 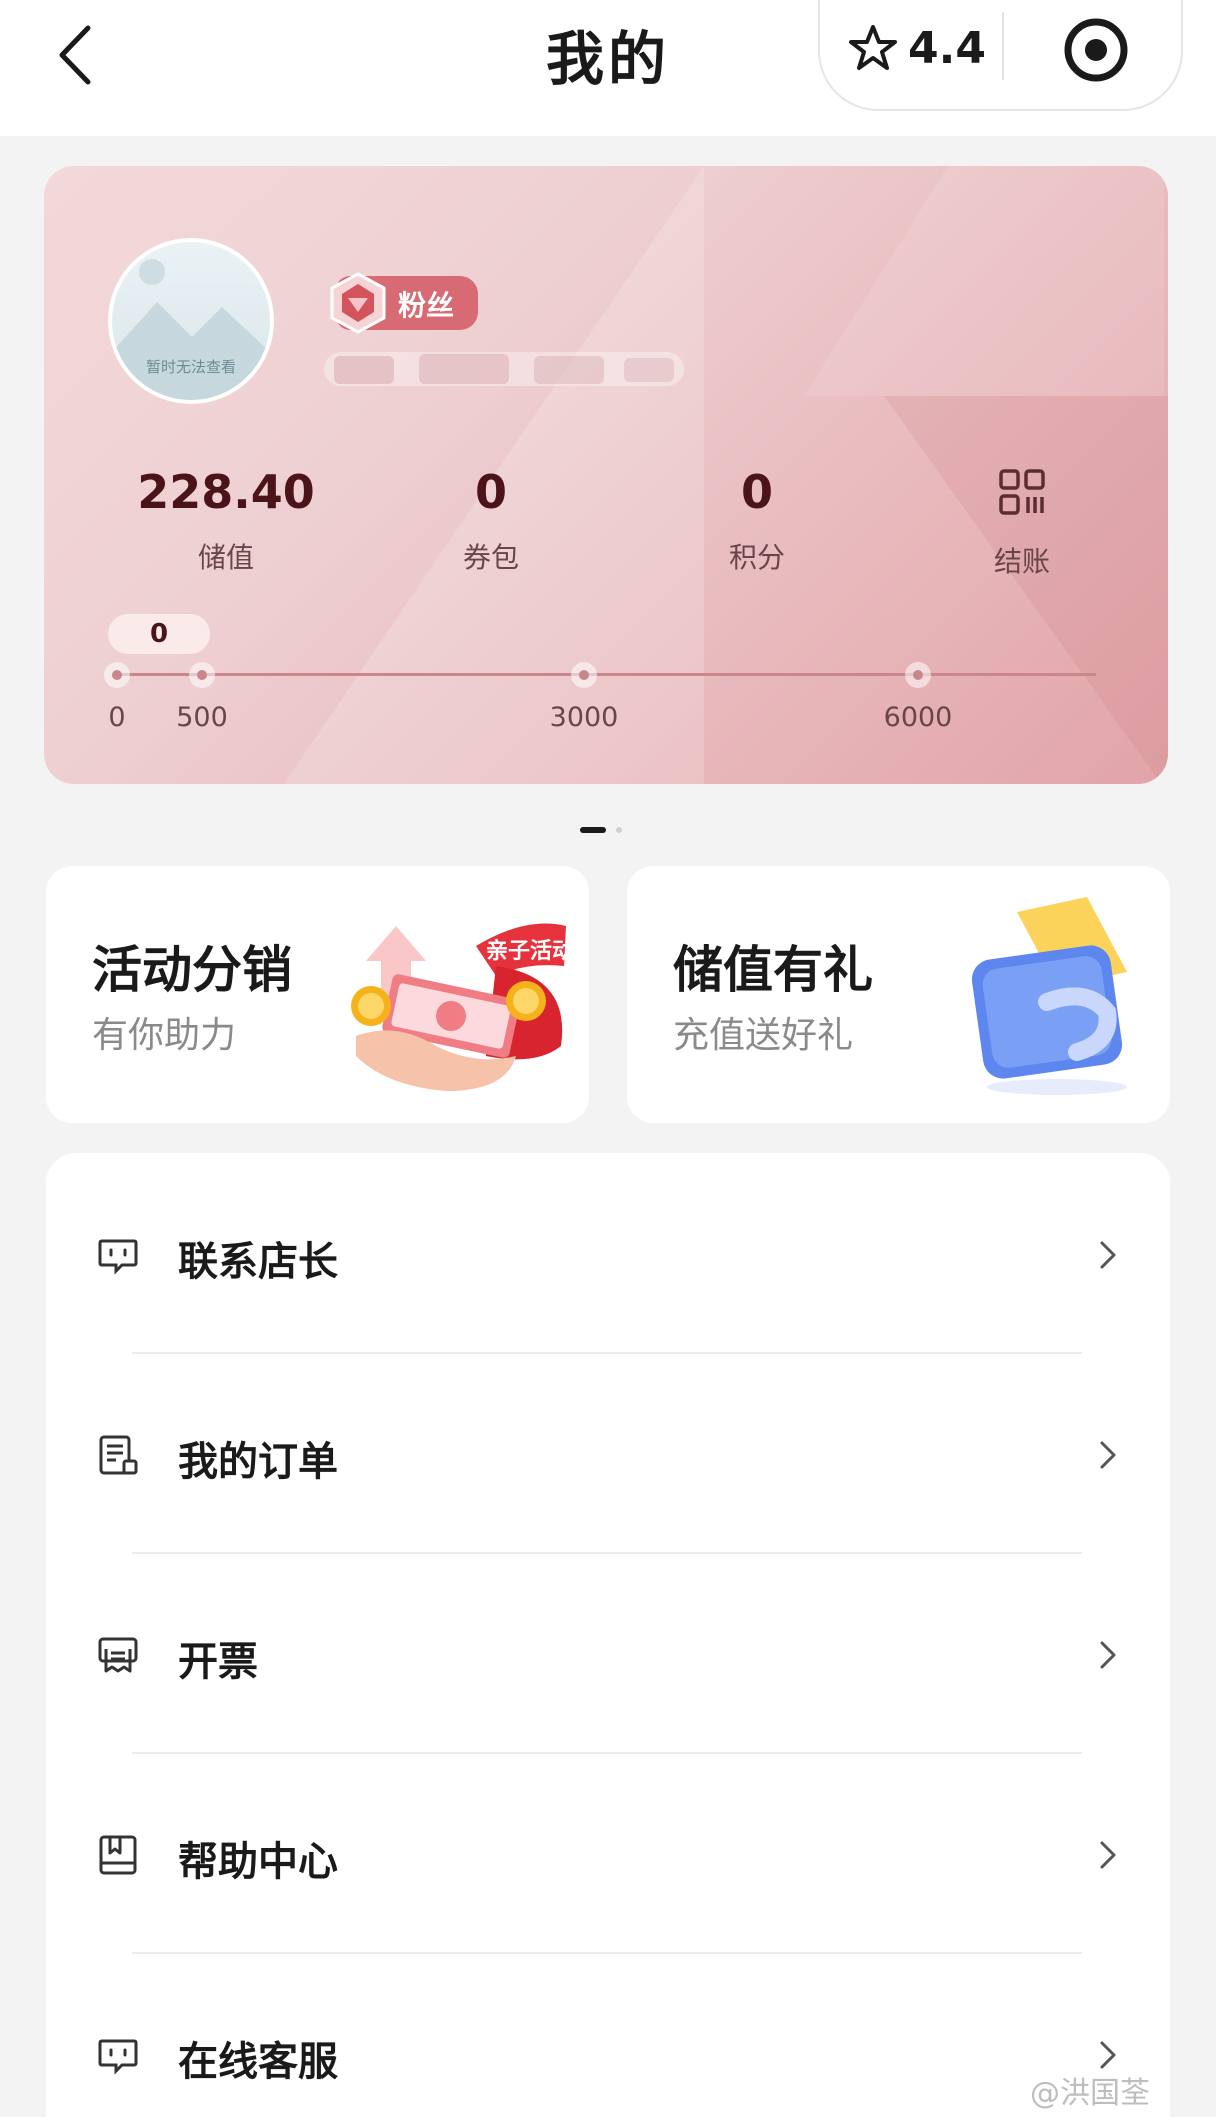 I want to click on target-icon, so click(x=1096, y=50).